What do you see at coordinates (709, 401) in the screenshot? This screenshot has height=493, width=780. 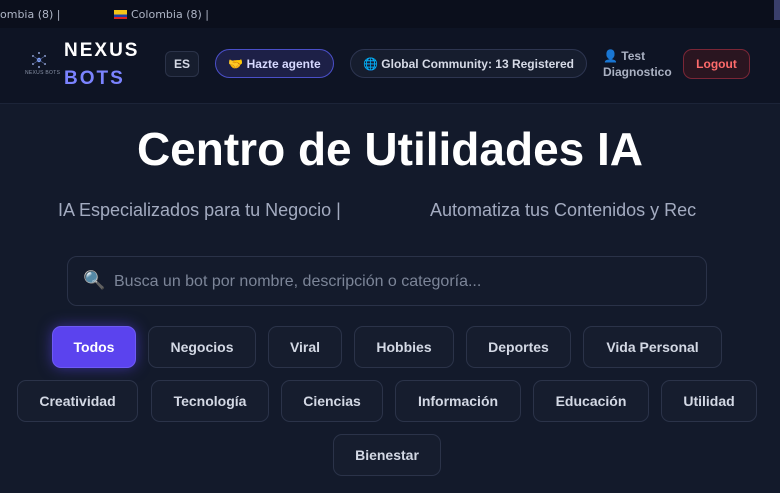 I see `category-utilidad: Utilidad` at bounding box center [709, 401].